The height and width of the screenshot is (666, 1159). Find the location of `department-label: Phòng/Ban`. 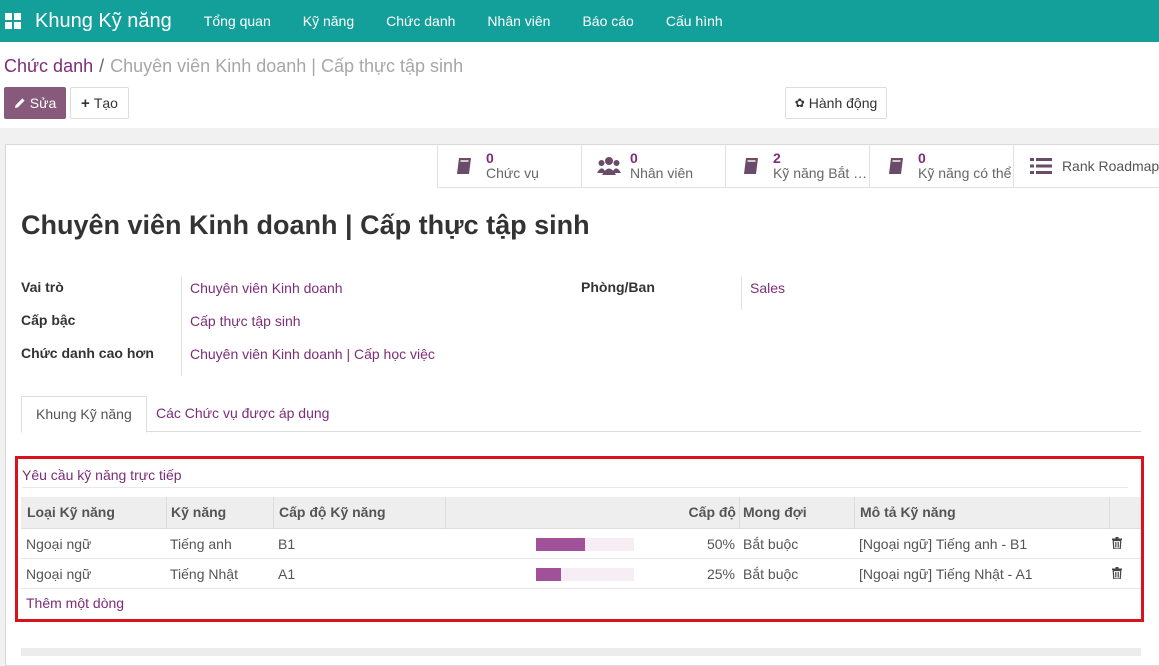

department-label: Phòng/Ban is located at coordinates (618, 287).